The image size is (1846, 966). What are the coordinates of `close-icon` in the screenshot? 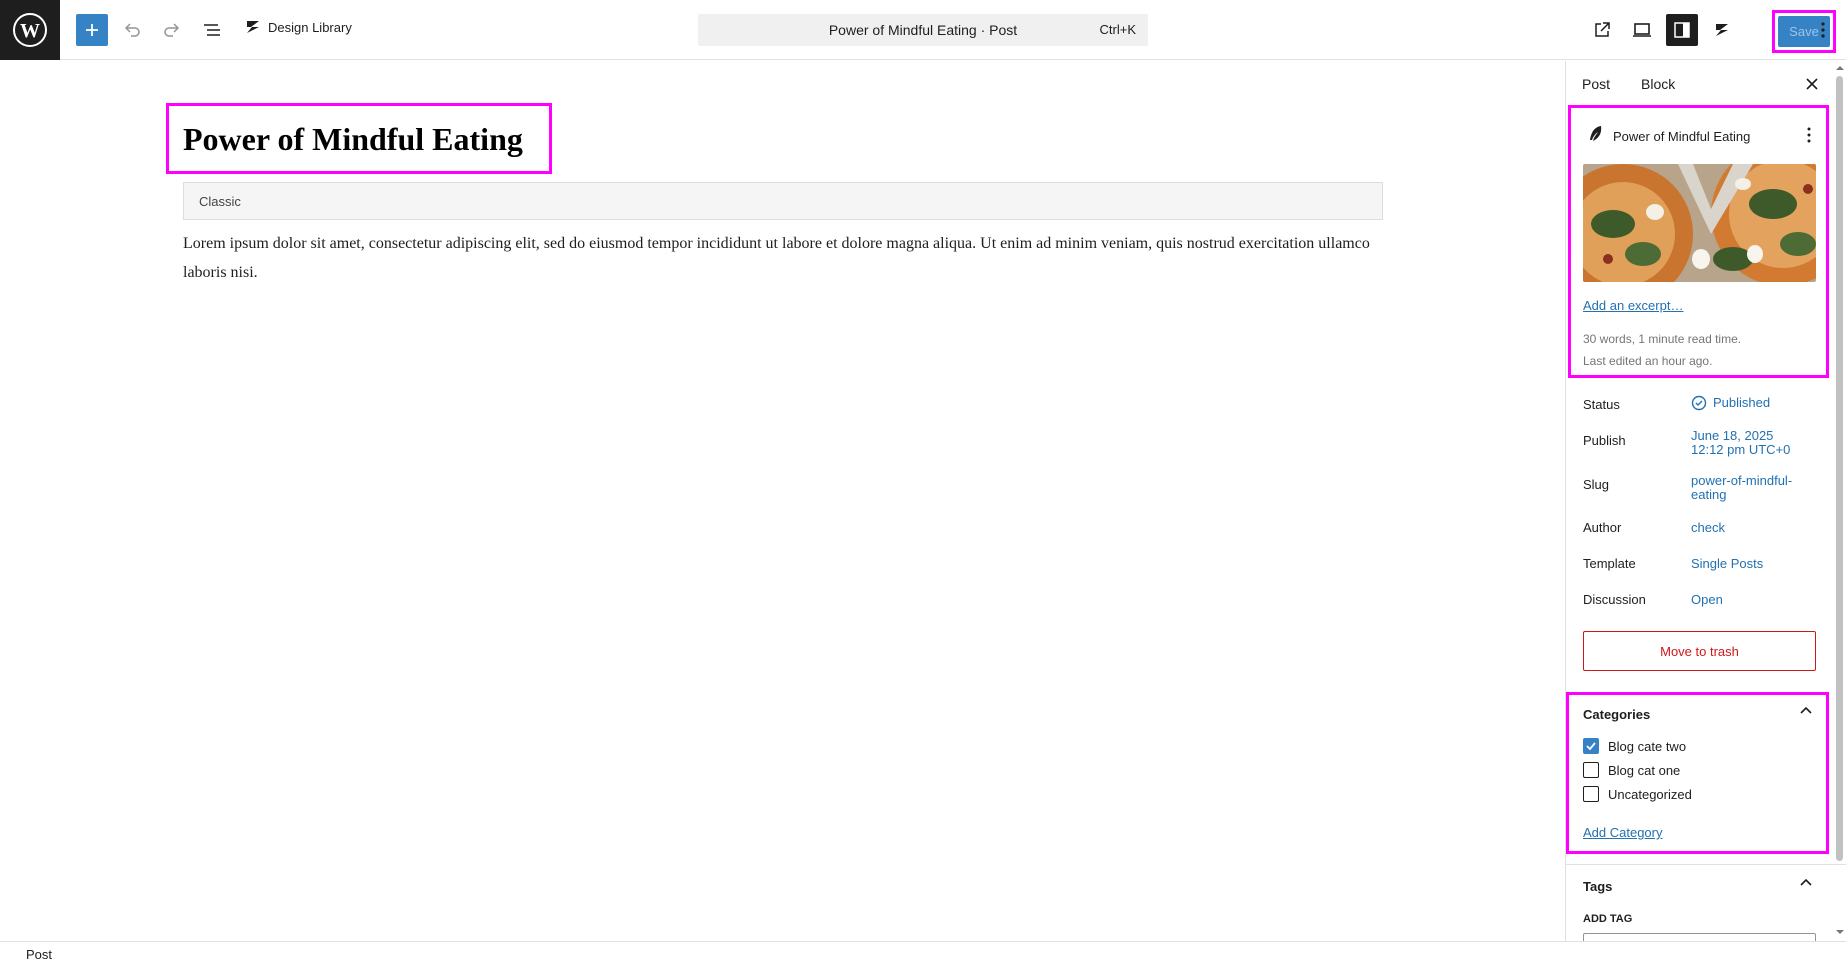 It's located at (1812, 84).